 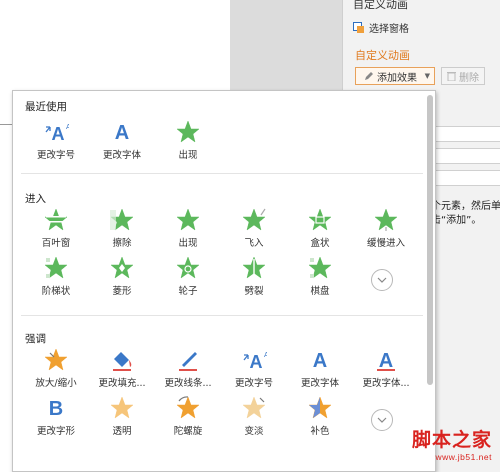 I want to click on effect-label: 陀螺旋, so click(x=188, y=431).